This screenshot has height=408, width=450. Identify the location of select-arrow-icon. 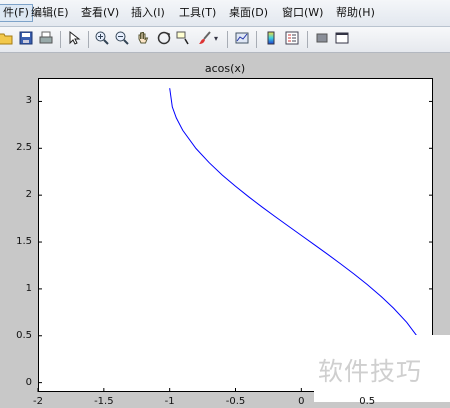
(74, 39).